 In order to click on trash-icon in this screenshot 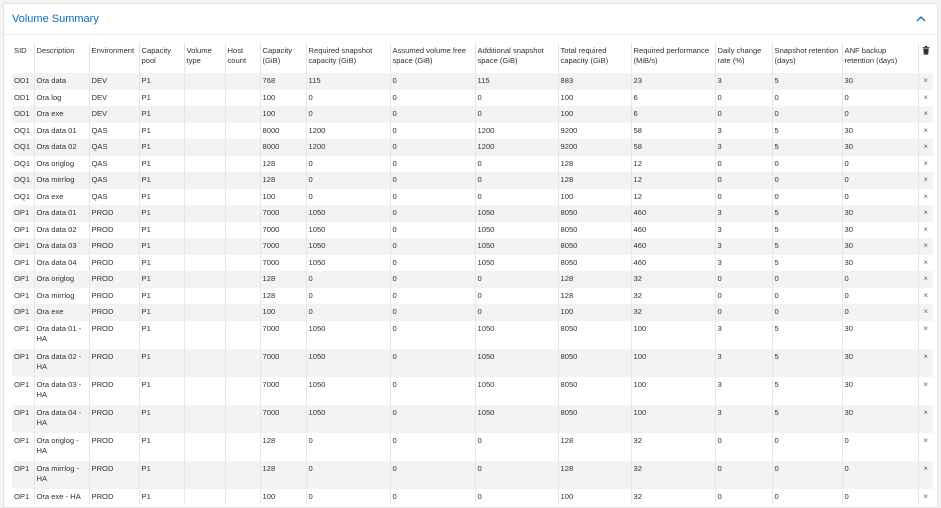, I will do `click(926, 51)`.